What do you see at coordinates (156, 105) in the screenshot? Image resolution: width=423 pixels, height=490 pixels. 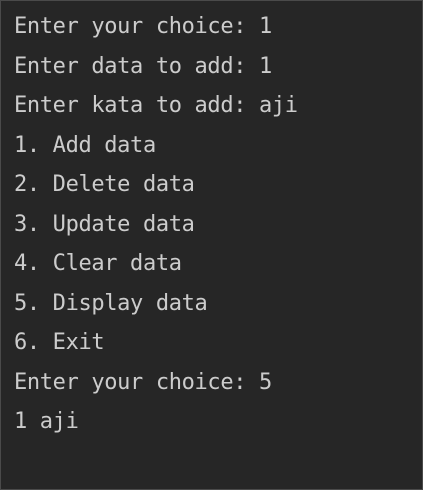 I see `prompt-kata-line: Enter kata to add: aji` at bounding box center [156, 105].